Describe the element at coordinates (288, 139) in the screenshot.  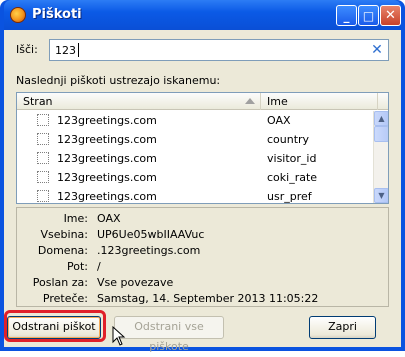
I see `cell-name: country` at that location.